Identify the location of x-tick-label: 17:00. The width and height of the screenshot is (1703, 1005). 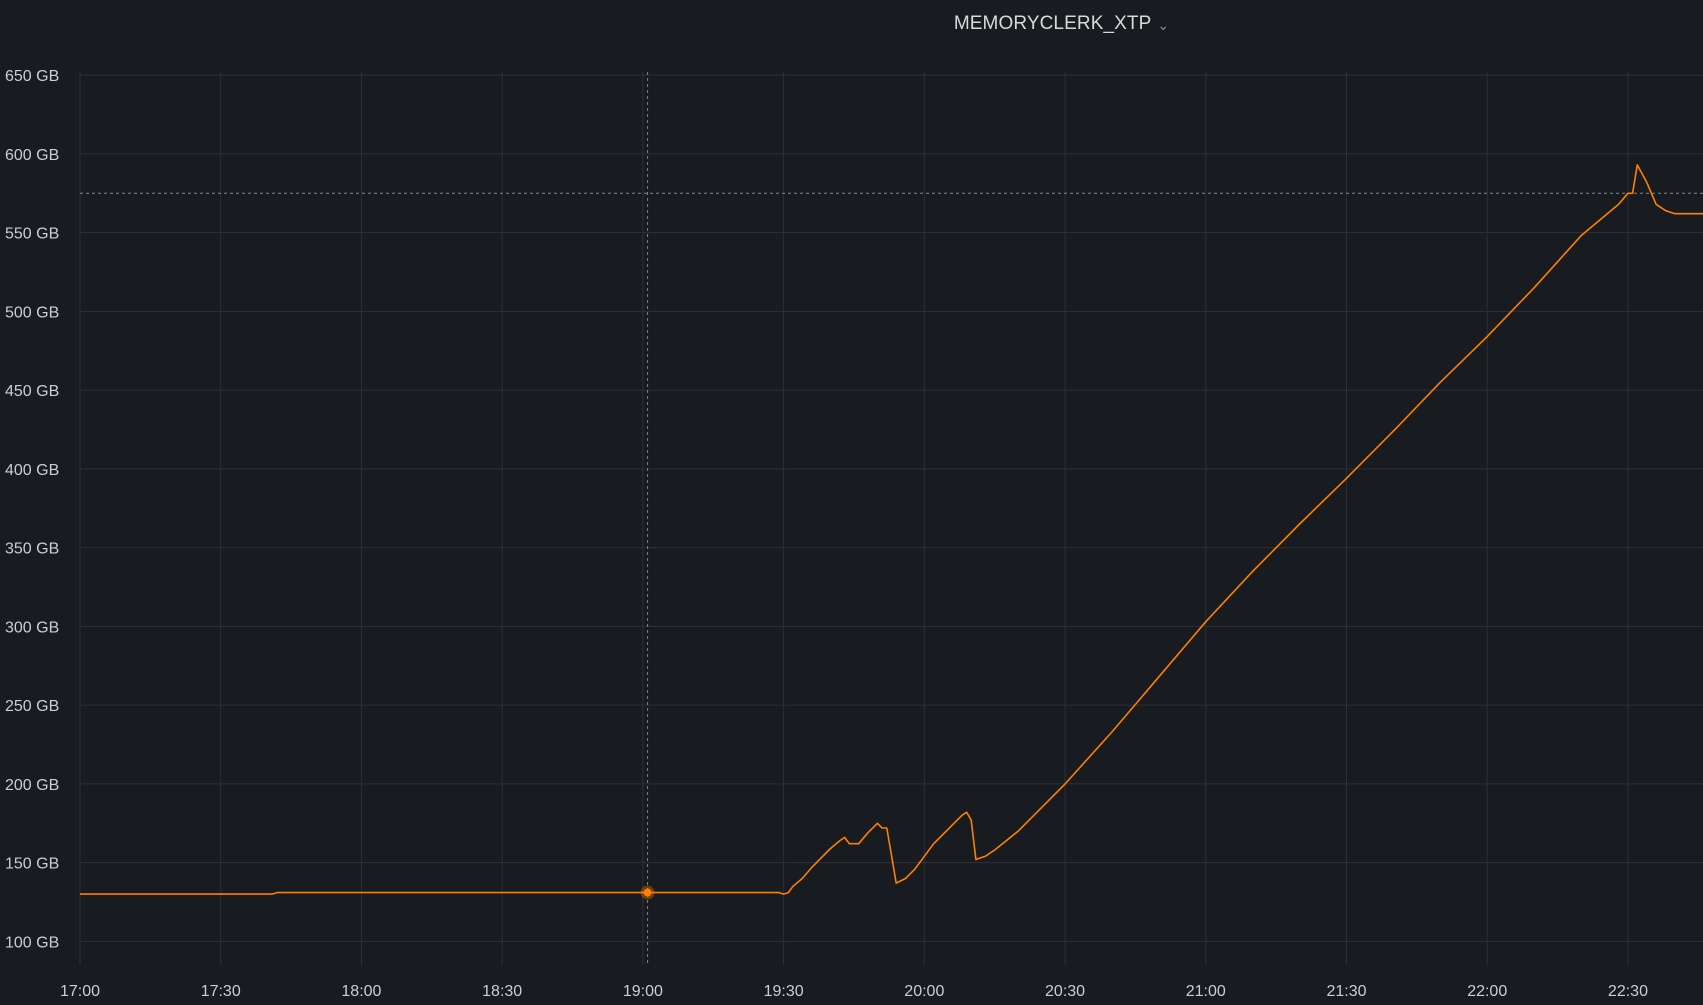
(80, 991).